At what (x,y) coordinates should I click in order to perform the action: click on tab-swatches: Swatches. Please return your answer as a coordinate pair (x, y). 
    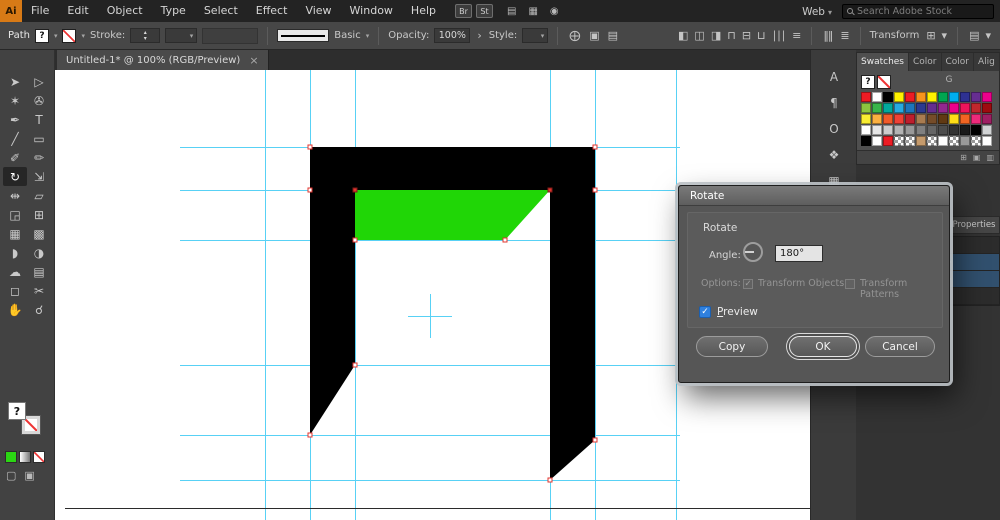
    Looking at the image, I should click on (883, 62).